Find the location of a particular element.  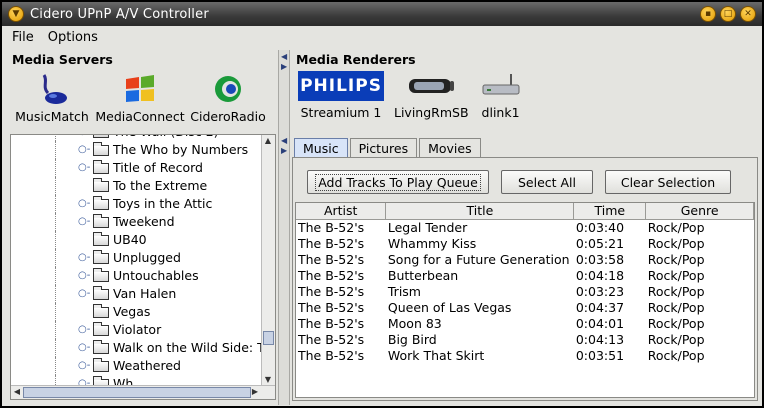

column-header-time: Time is located at coordinates (610, 211).